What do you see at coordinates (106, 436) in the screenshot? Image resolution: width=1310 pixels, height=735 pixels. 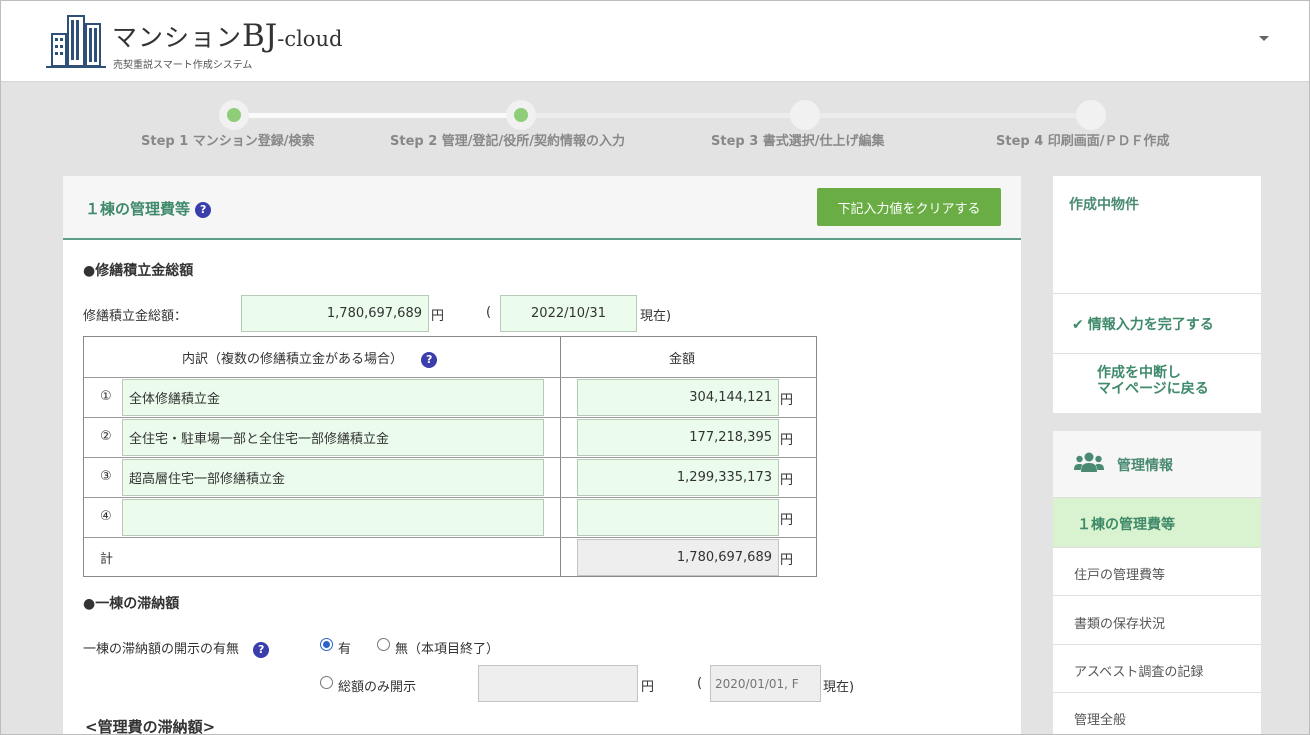 I see `row-number: ②` at bounding box center [106, 436].